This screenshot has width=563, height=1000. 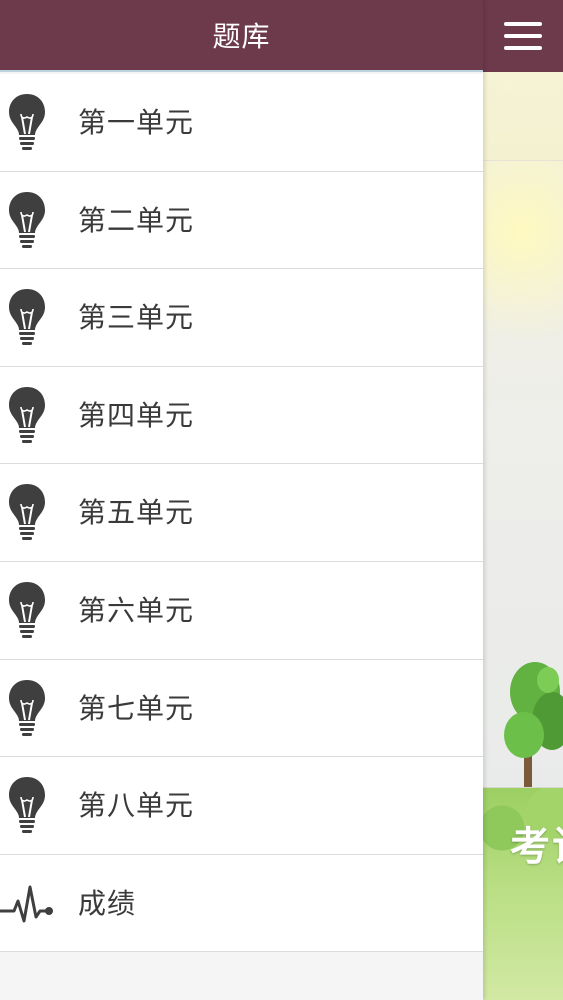 What do you see at coordinates (28, 903) in the screenshot?
I see `pulse-icon` at bounding box center [28, 903].